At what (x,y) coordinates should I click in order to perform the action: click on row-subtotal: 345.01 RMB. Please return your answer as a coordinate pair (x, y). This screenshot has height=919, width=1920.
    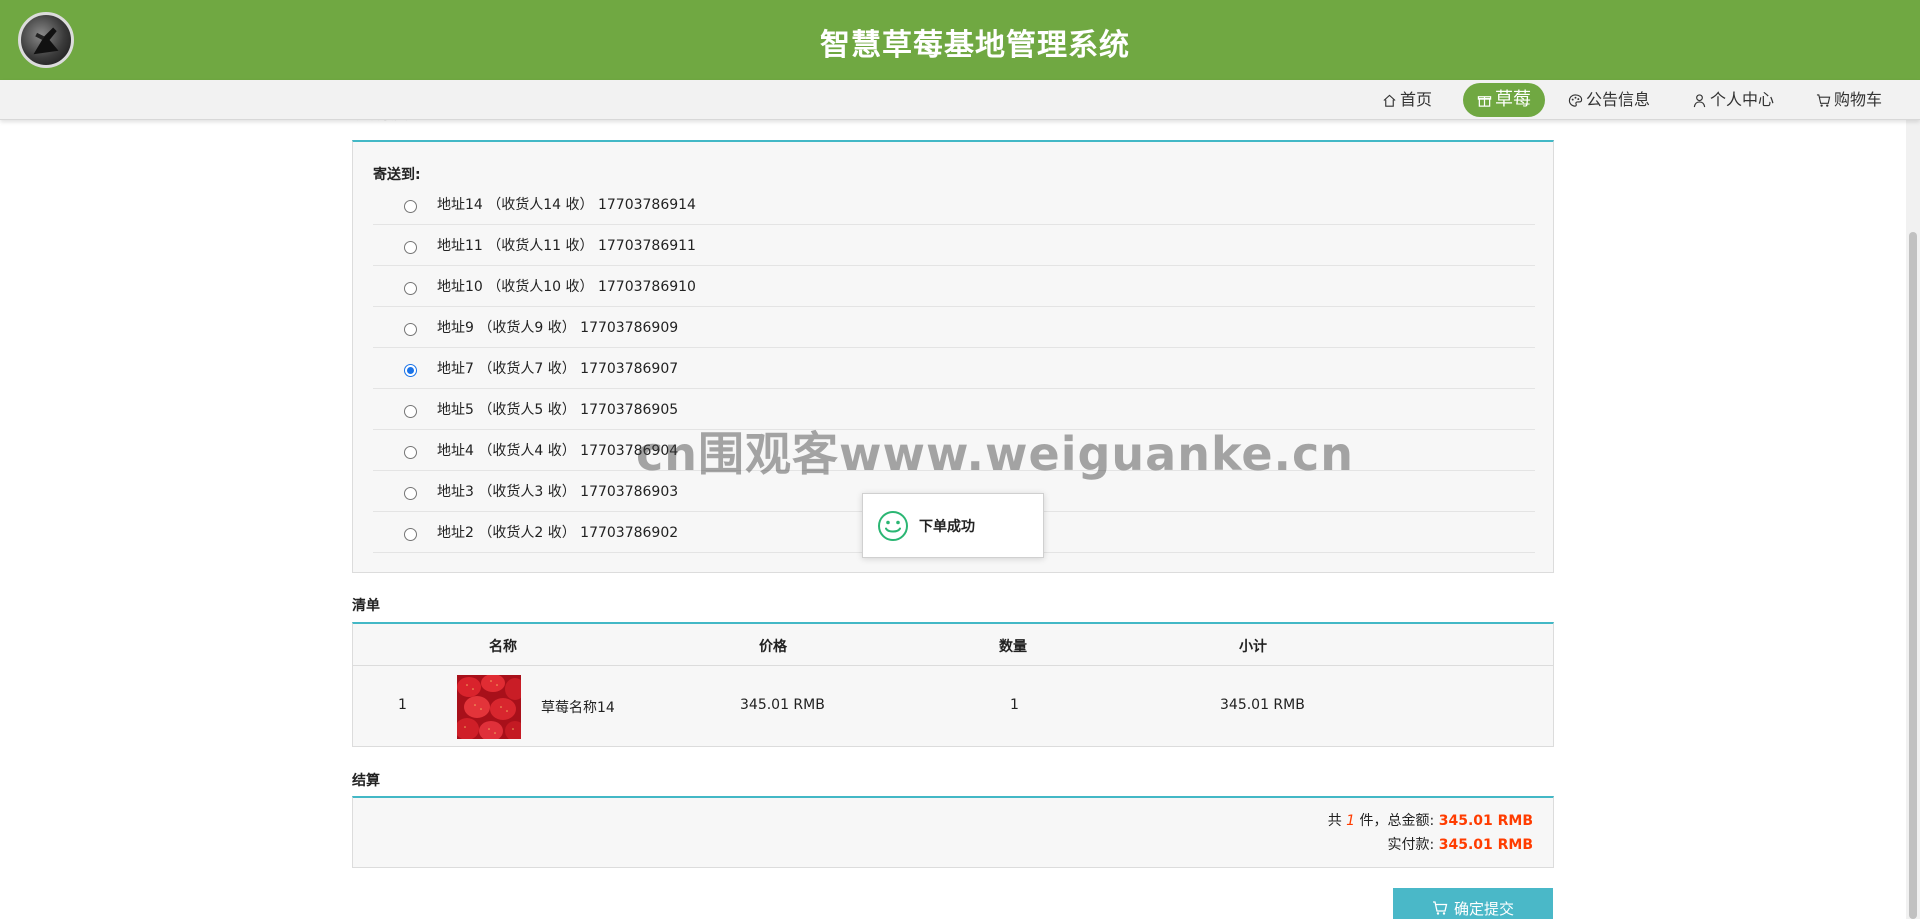
    Looking at the image, I should click on (1262, 705).